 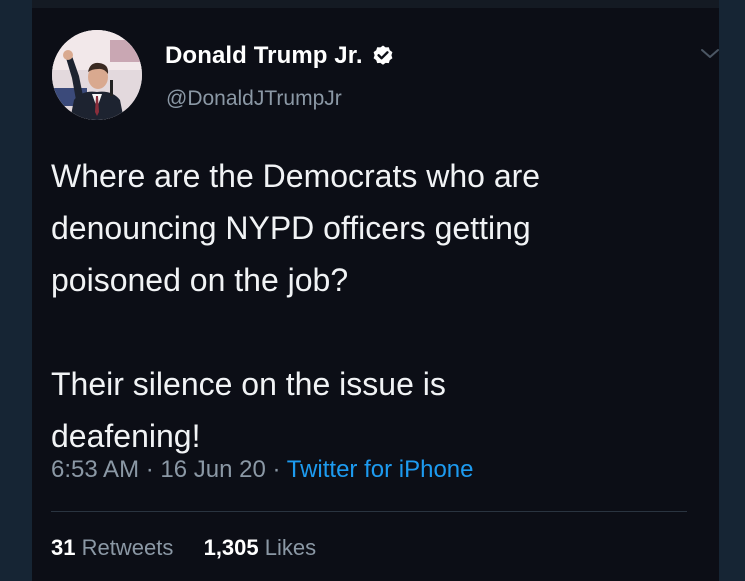 What do you see at coordinates (369, 511) in the screenshot?
I see `stats-divider` at bounding box center [369, 511].